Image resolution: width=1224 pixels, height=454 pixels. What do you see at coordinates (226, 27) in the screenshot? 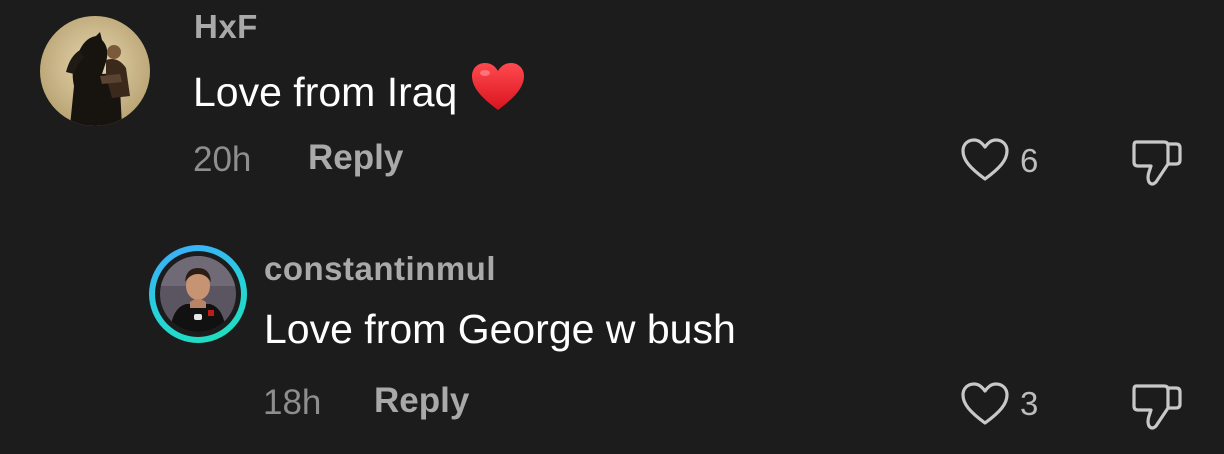
I see `username: HxF` at bounding box center [226, 27].